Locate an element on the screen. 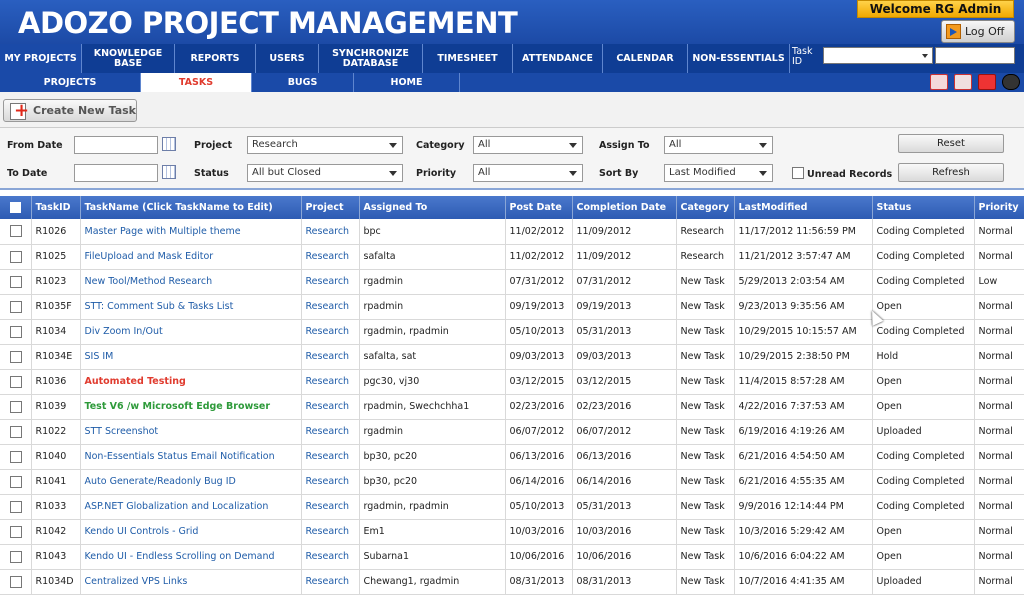 This screenshot has width=1024, height=596. task-name-link: New Tool/Method Research is located at coordinates (191, 282).